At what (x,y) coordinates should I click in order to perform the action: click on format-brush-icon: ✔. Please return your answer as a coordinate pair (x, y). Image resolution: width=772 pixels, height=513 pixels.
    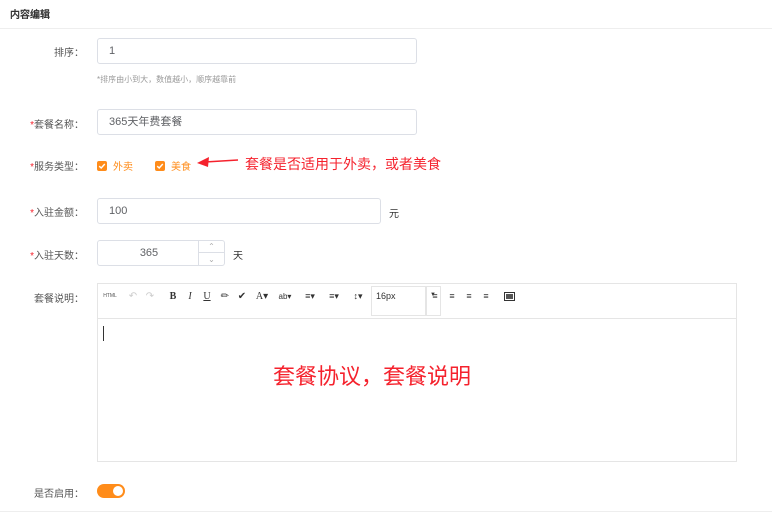
    Looking at the image, I should click on (242, 296).